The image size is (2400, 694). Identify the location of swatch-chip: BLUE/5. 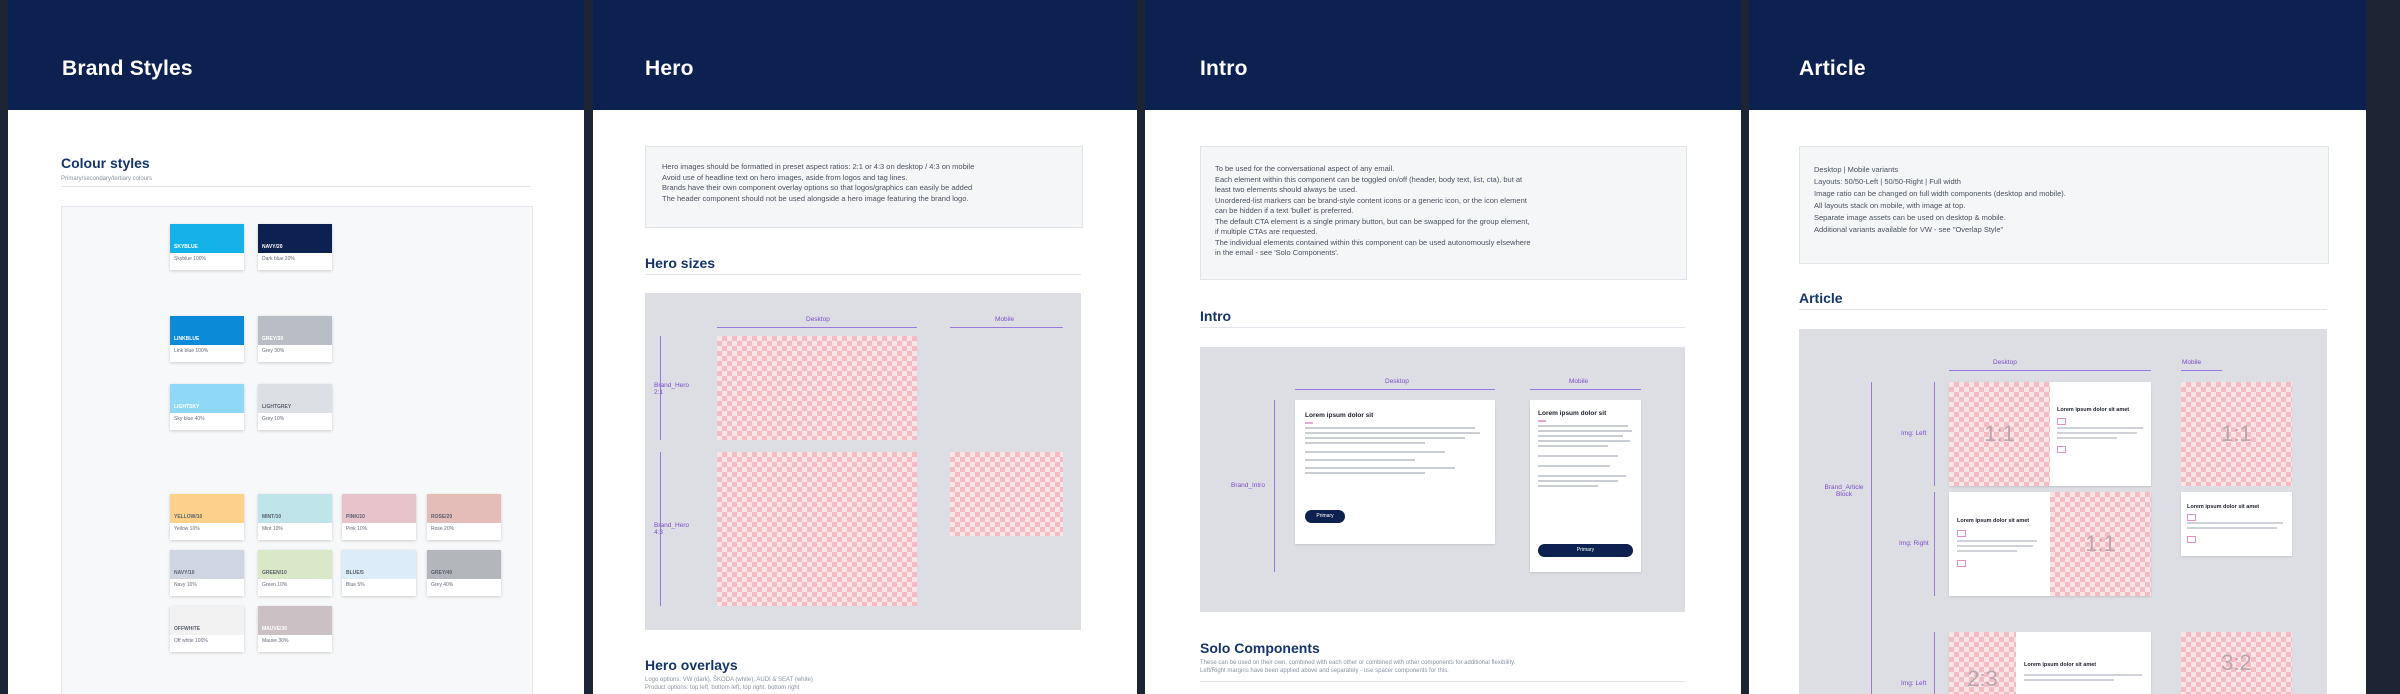
(379, 564).